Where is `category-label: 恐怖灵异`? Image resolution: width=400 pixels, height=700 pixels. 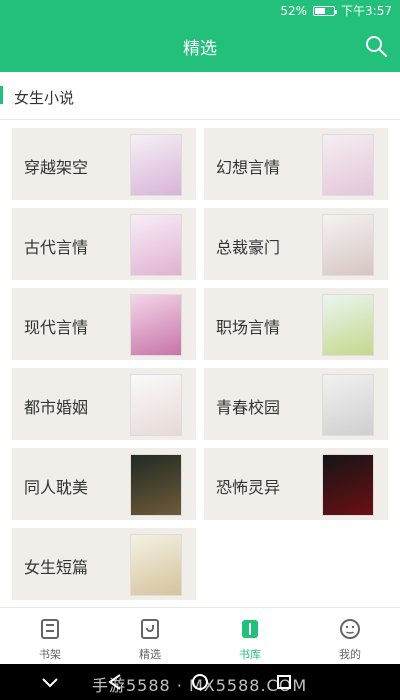 category-label: 恐怖灵异 is located at coordinates (248, 487).